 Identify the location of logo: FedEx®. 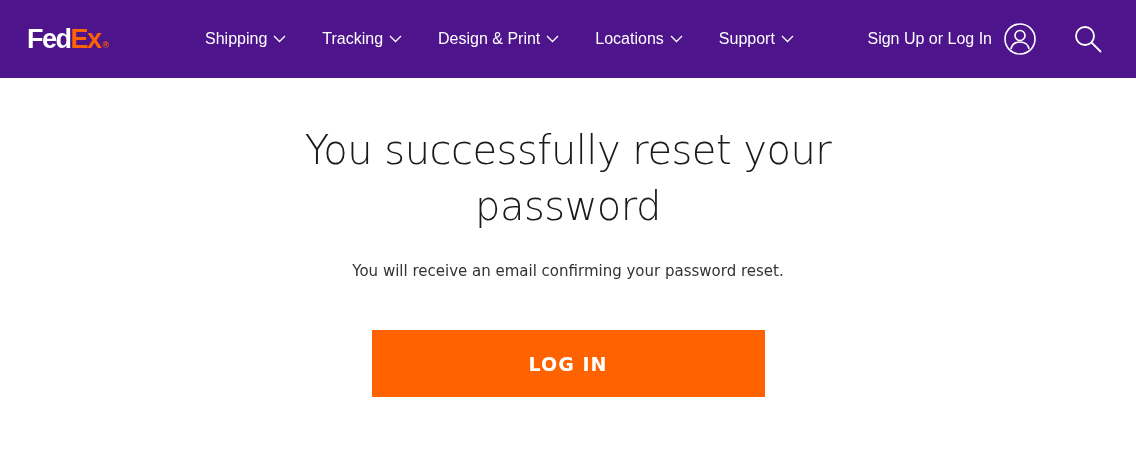
(116, 39).